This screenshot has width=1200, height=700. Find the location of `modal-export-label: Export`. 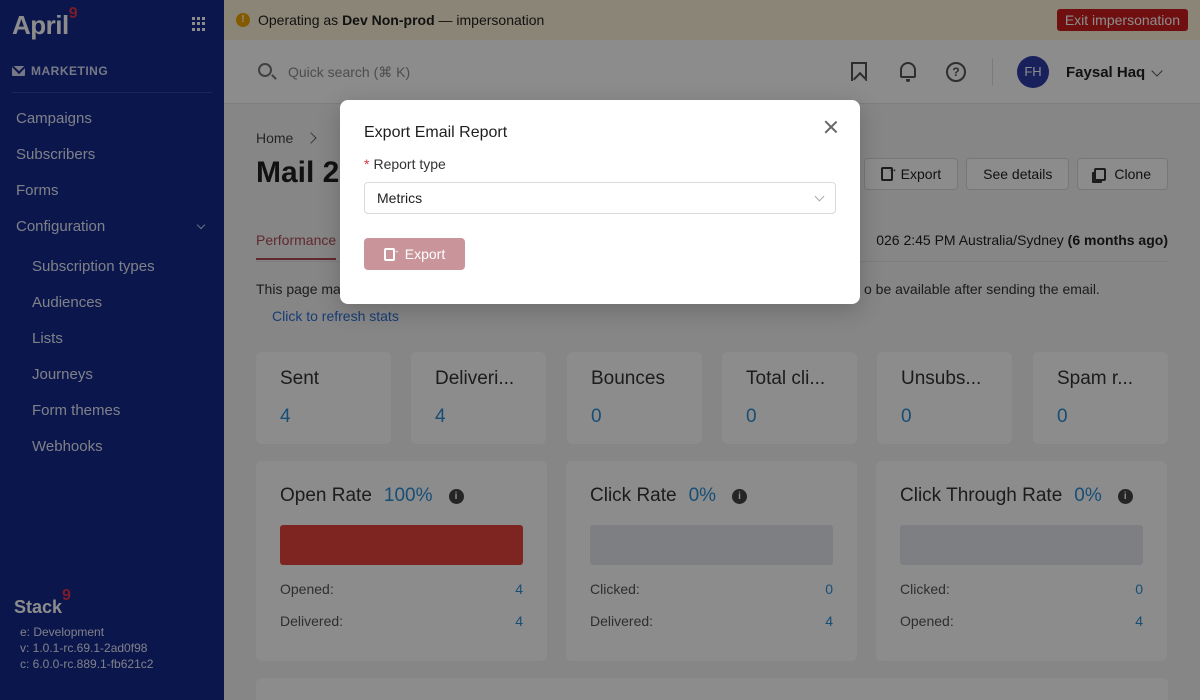

modal-export-label: Export is located at coordinates (425, 254).